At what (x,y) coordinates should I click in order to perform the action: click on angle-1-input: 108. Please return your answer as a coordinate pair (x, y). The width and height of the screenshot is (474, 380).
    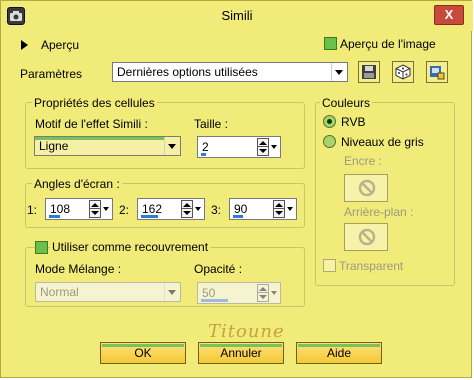
    Looking at the image, I should click on (79, 209).